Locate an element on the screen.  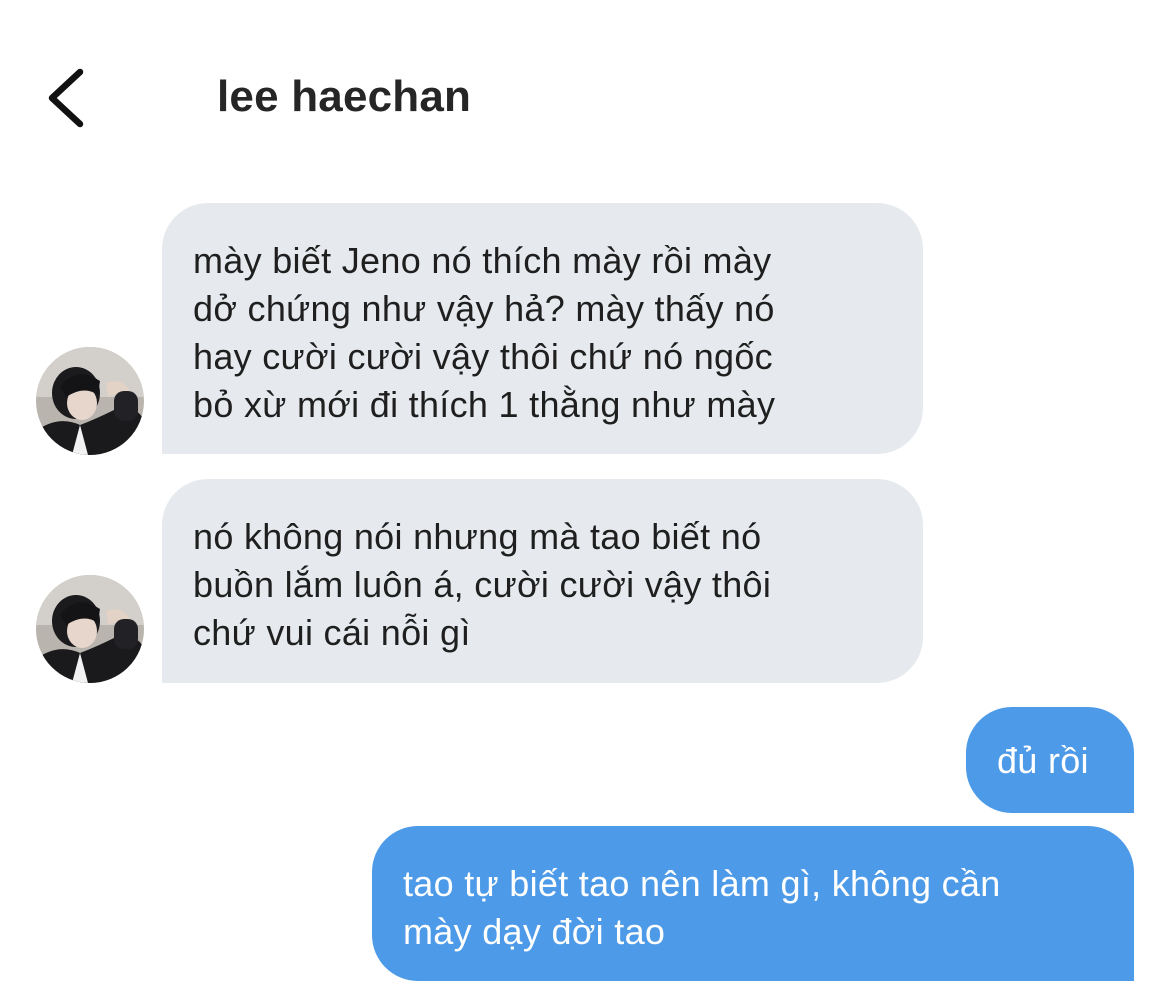
message-text-line: hay cười cười vậy thôi chứ nó ngốc is located at coordinates (483, 356).